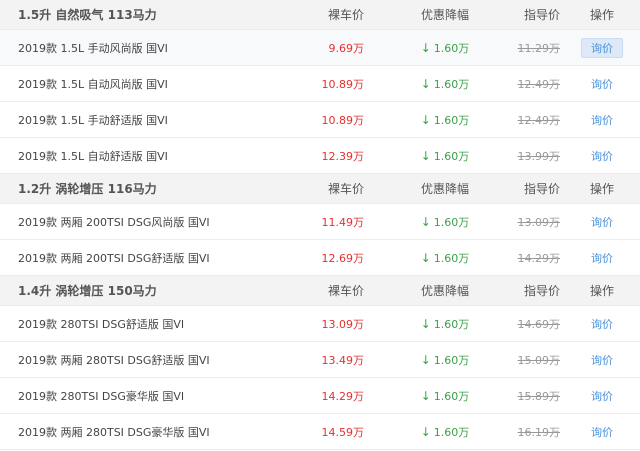  What do you see at coordinates (87, 189) in the screenshot?
I see `group-title: 1.2升 涡轮增压 116马力` at bounding box center [87, 189].